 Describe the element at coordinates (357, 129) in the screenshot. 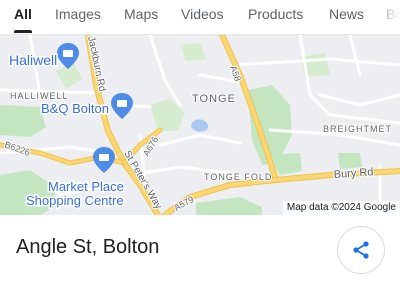

I see `area-label-breightmet: BREIGHTMET` at that location.